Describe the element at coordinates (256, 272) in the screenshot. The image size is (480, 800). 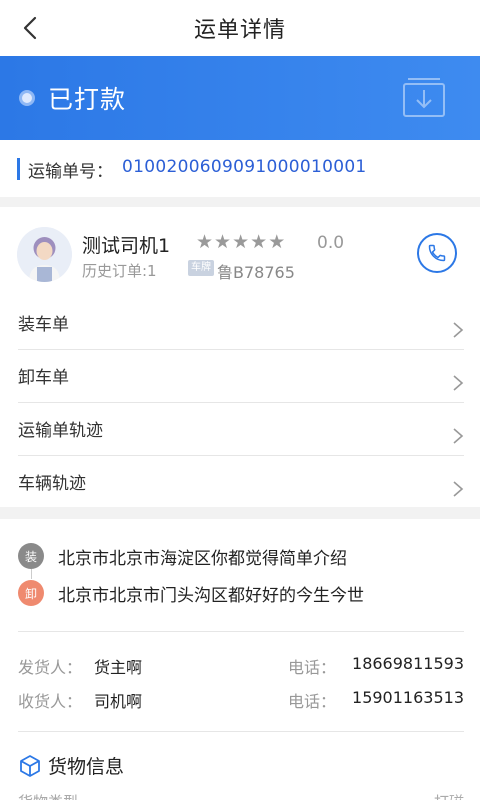
I see `plate-number: 鲁B78765` at that location.